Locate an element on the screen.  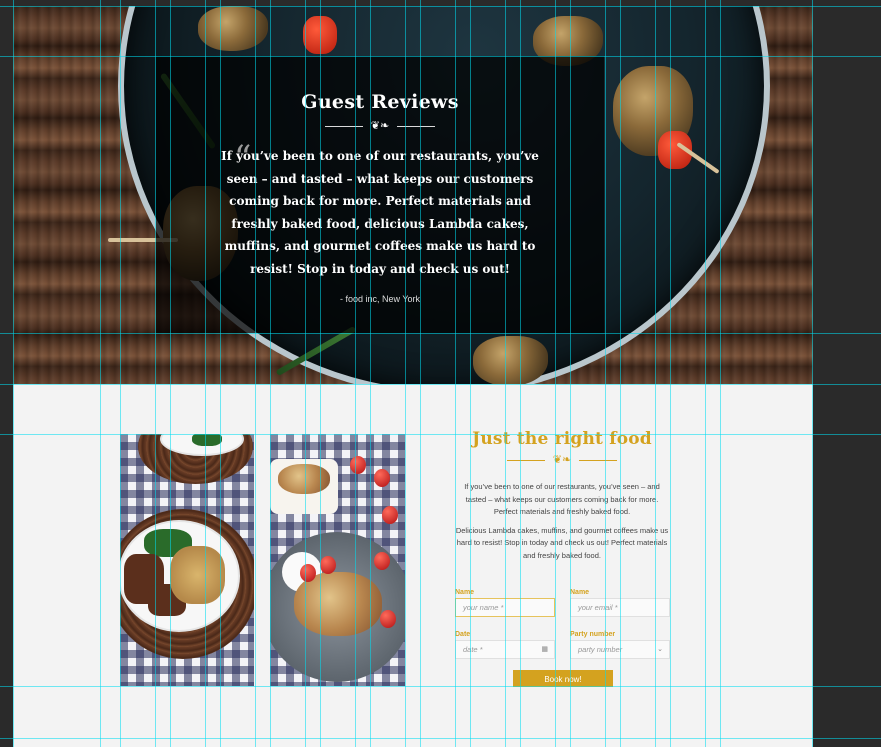
info-title: Just the right food is located at coordinates (562, 439).